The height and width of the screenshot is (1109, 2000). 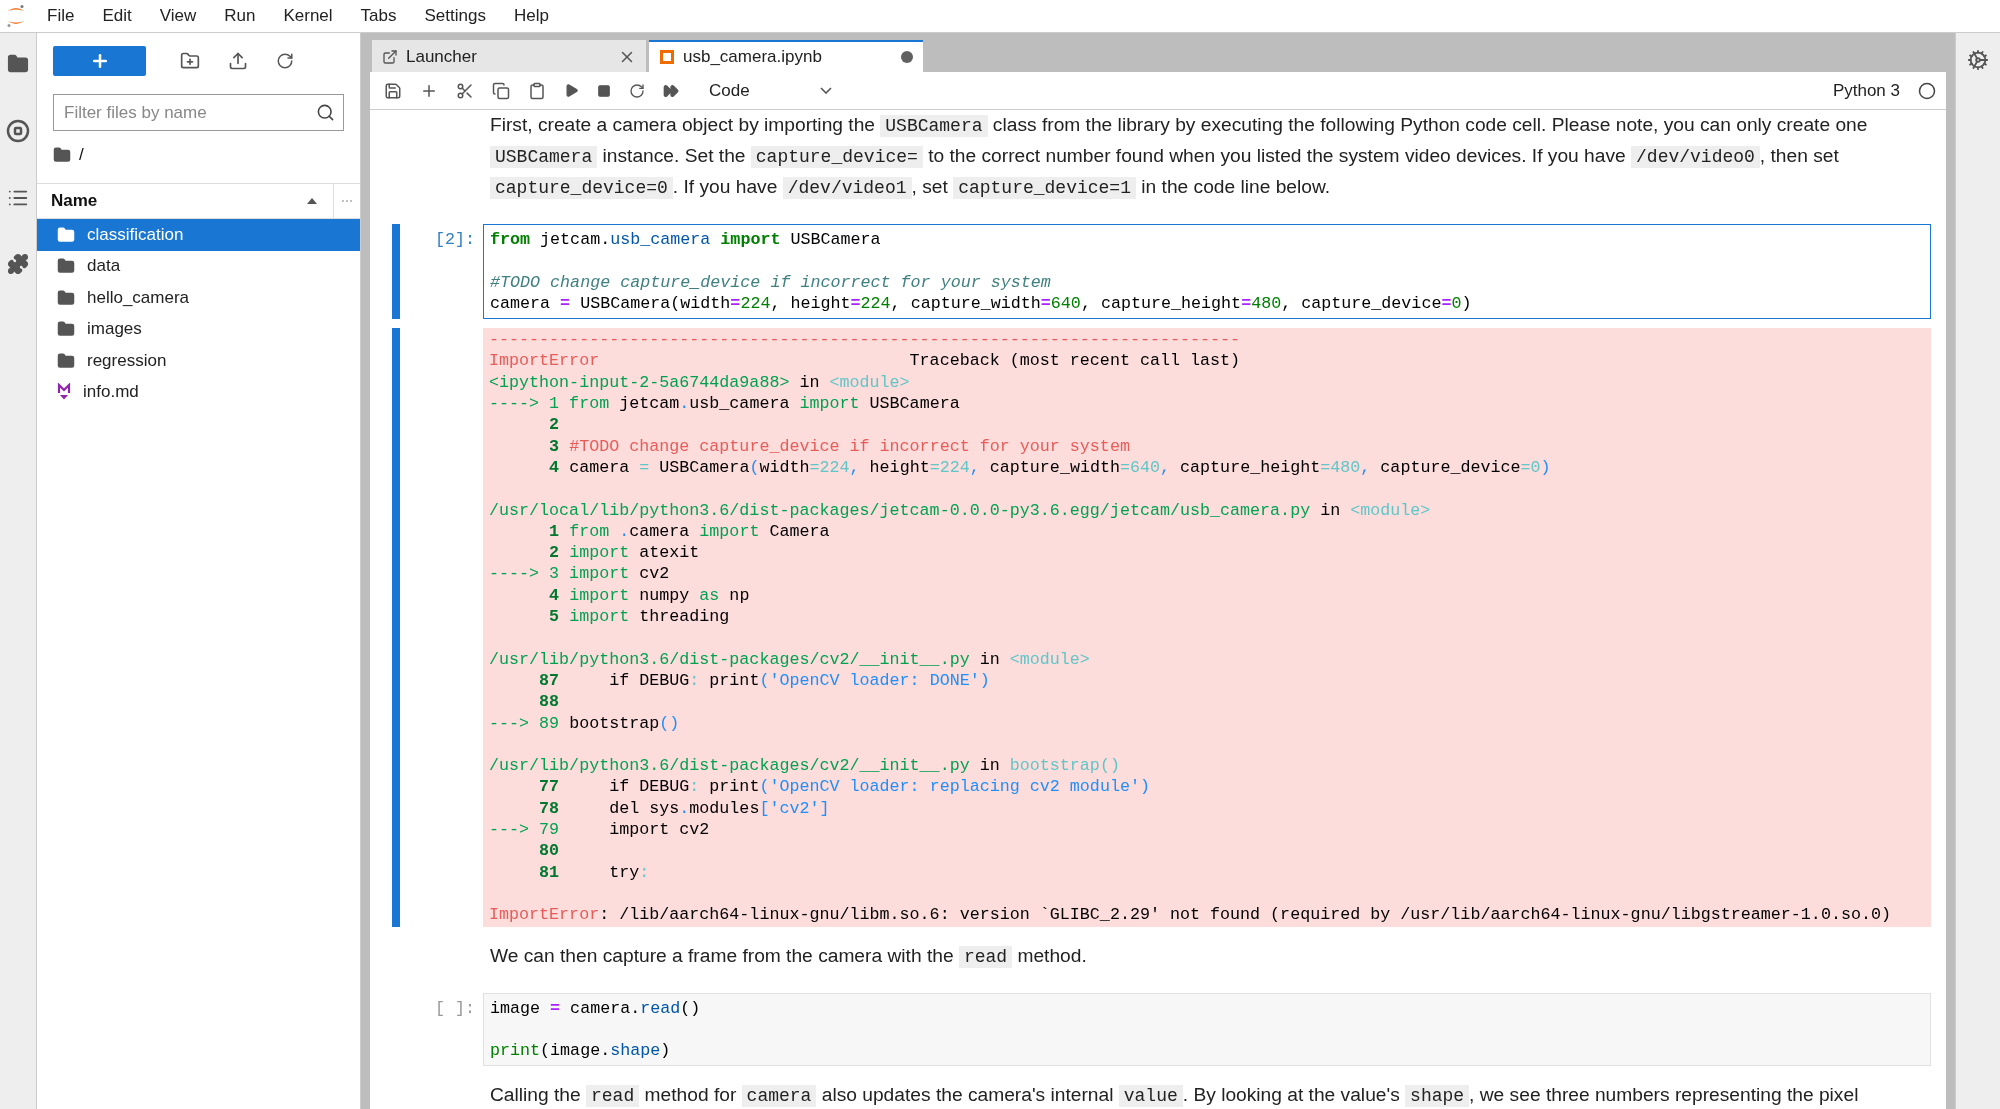 What do you see at coordinates (99, 60) in the screenshot?
I see `new-launcher-button` at bounding box center [99, 60].